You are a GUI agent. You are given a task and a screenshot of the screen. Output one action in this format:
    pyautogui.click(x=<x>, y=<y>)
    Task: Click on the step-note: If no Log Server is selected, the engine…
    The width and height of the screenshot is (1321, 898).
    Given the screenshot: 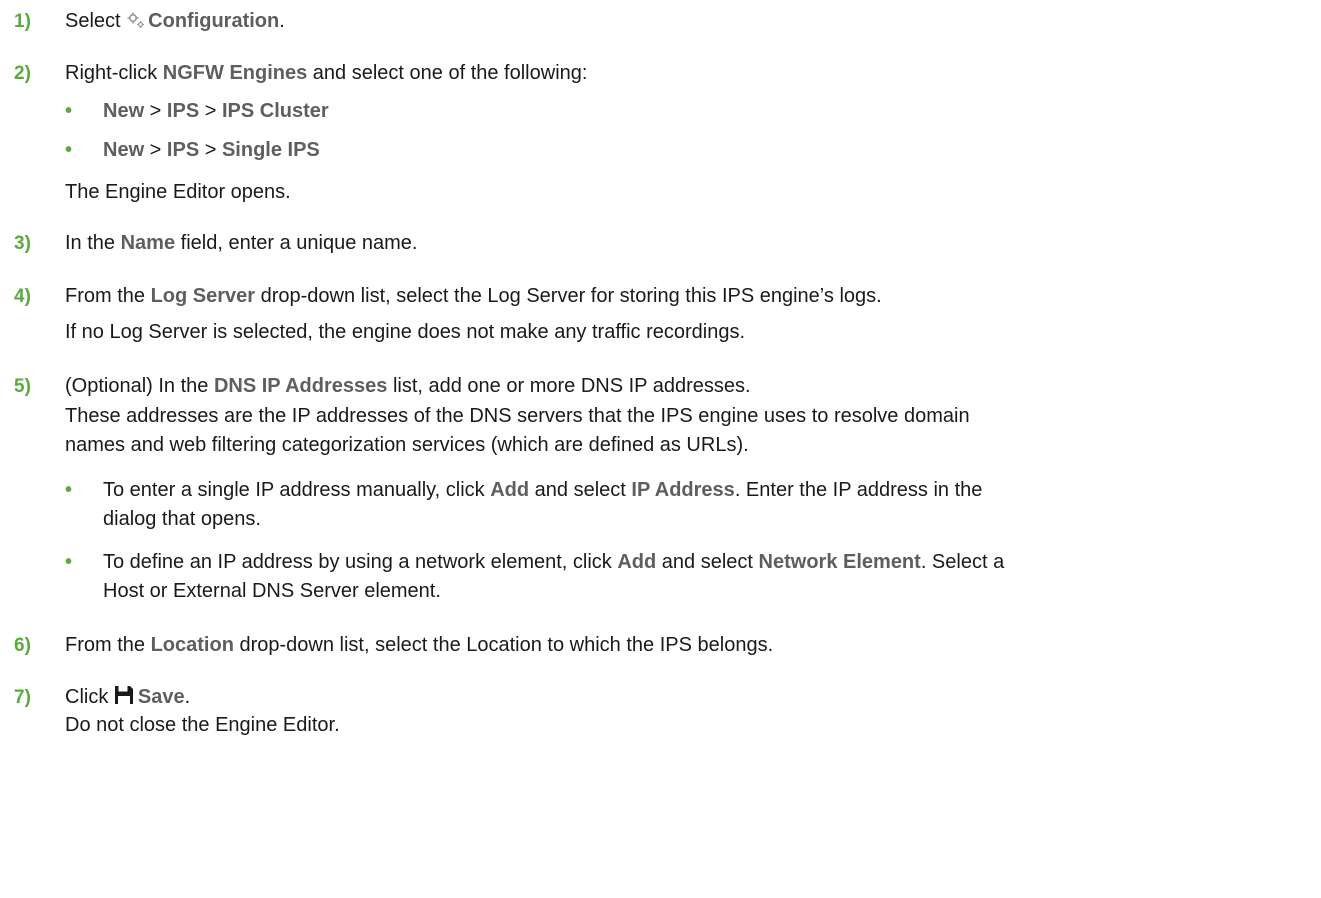 What is the action you would take?
    pyautogui.click(x=405, y=332)
    